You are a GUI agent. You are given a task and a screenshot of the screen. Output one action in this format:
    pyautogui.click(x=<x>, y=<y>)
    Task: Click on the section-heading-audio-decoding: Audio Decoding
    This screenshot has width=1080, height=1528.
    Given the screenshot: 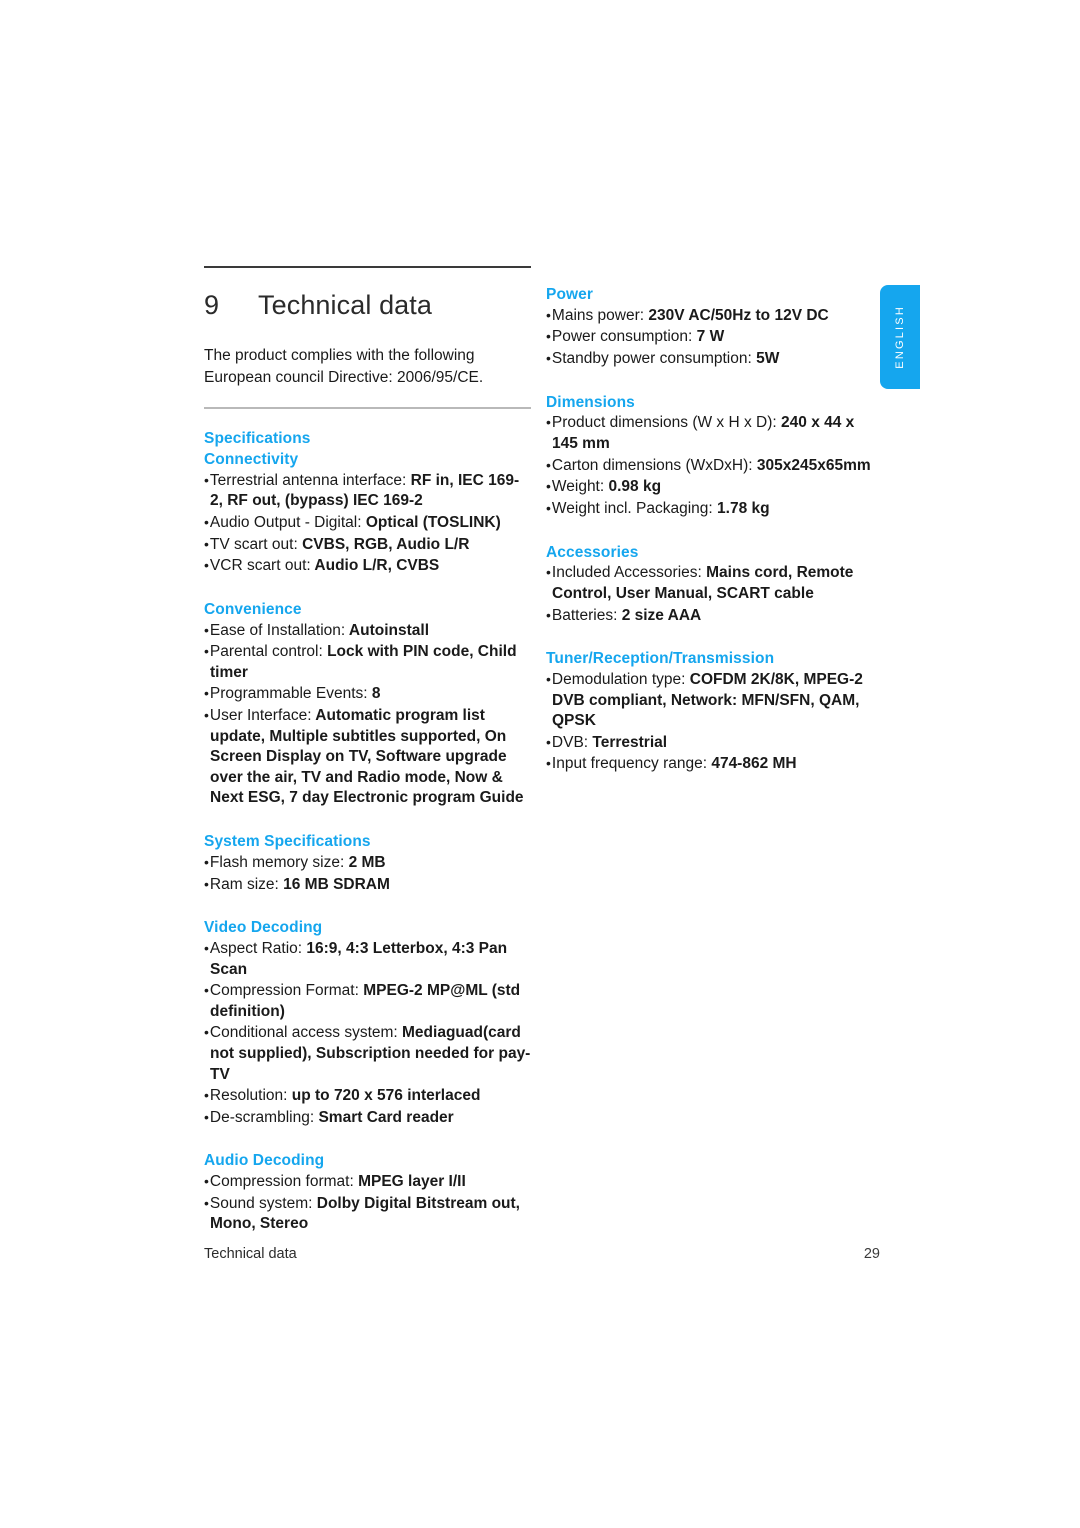 What is the action you would take?
    pyautogui.click(x=264, y=1161)
    